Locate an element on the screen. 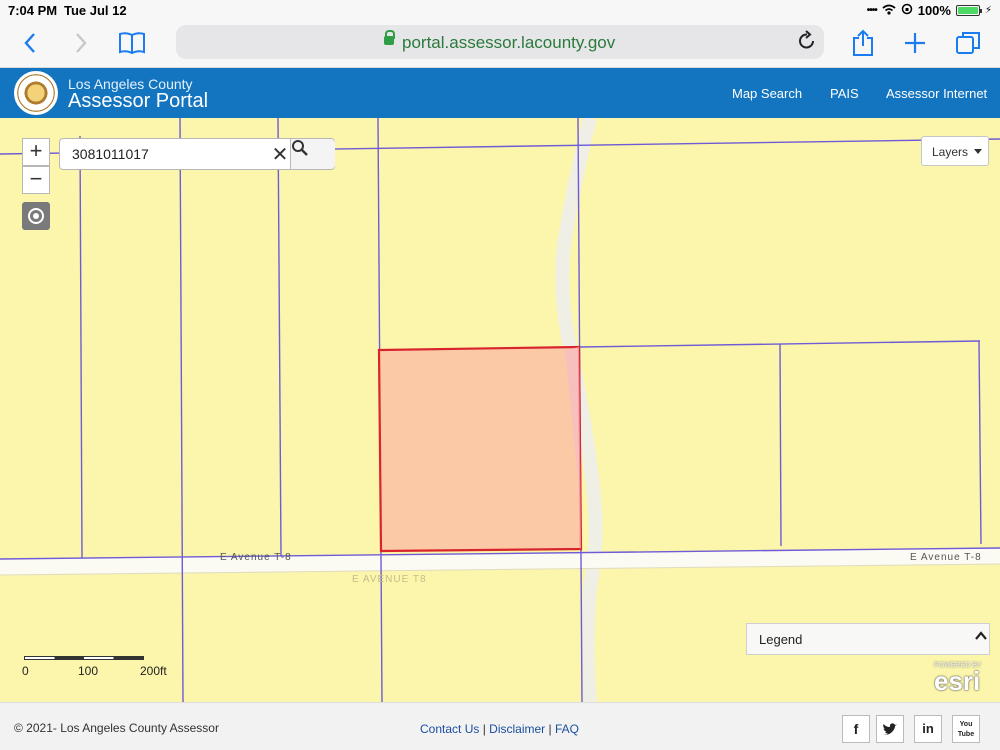  battery-percent: 100% is located at coordinates (934, 10).